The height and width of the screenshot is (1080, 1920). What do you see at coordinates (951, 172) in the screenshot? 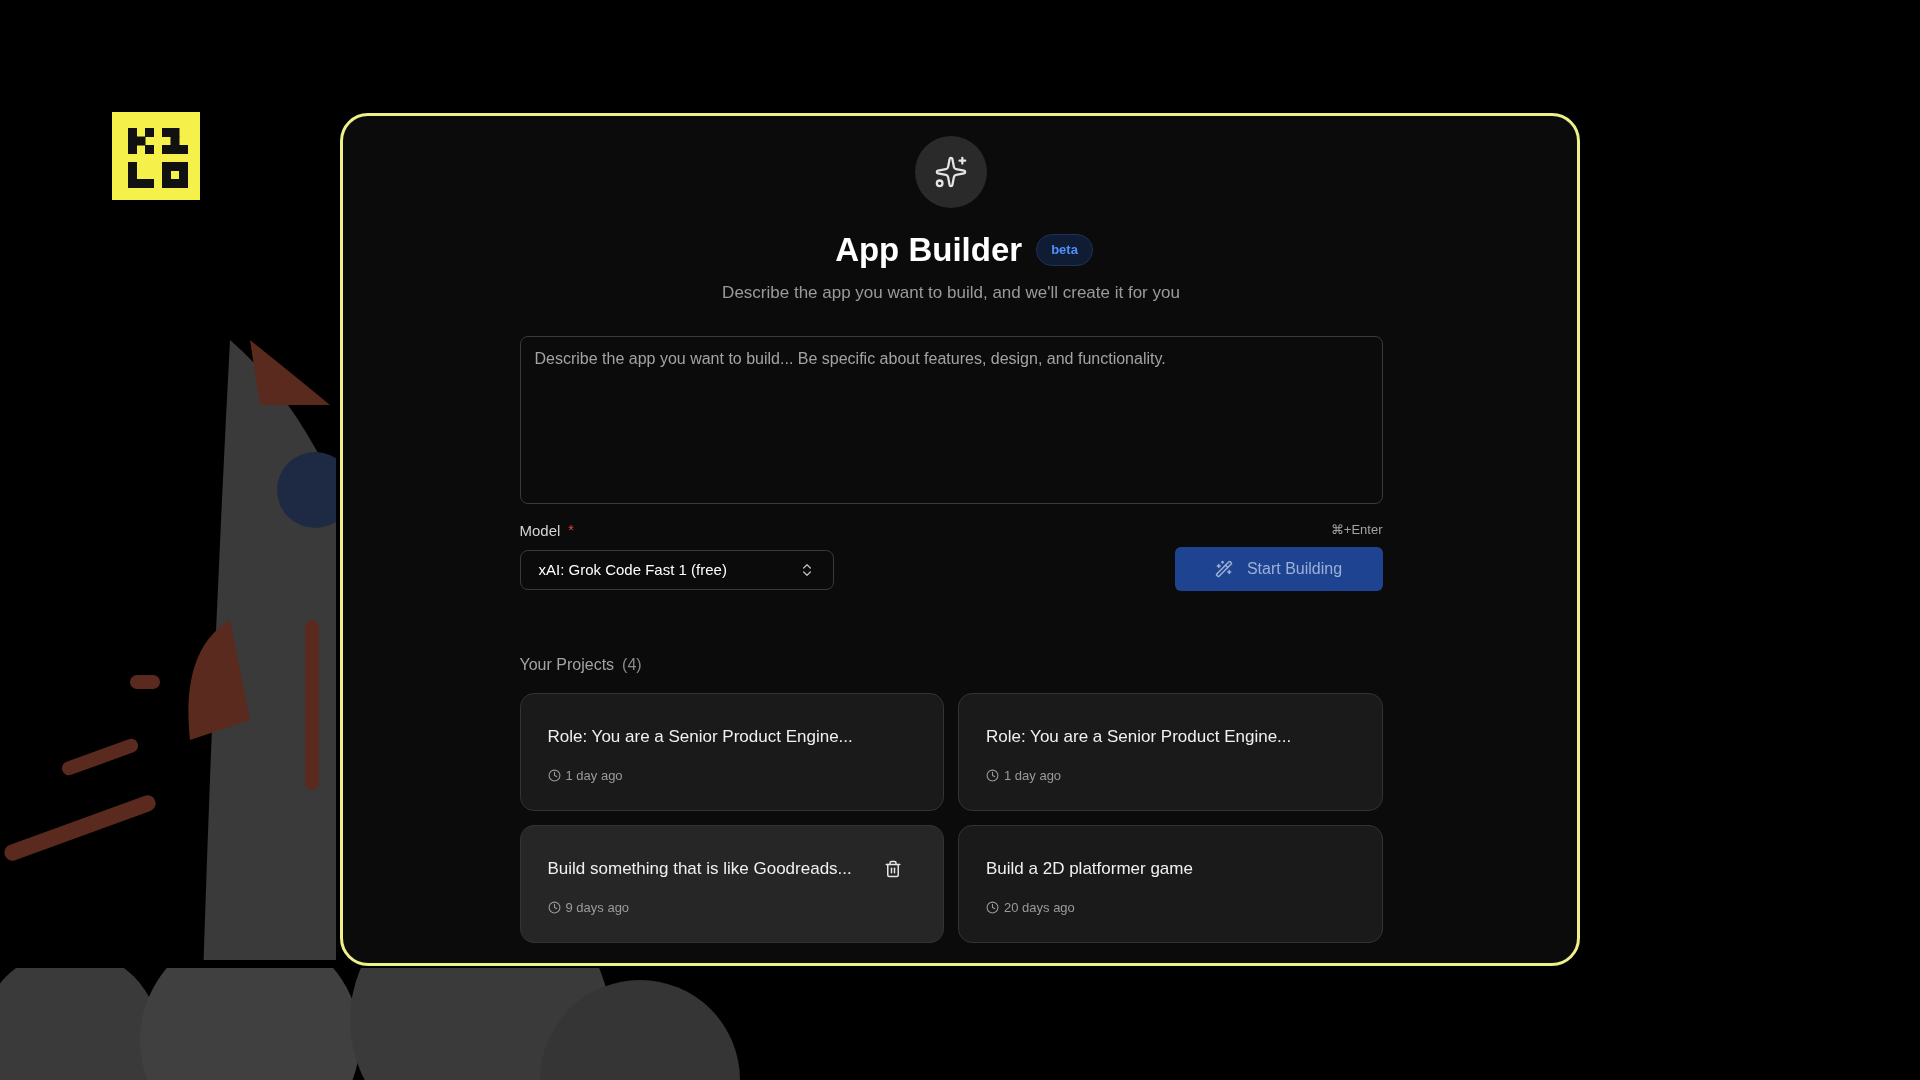
I see `sparkles-icon` at bounding box center [951, 172].